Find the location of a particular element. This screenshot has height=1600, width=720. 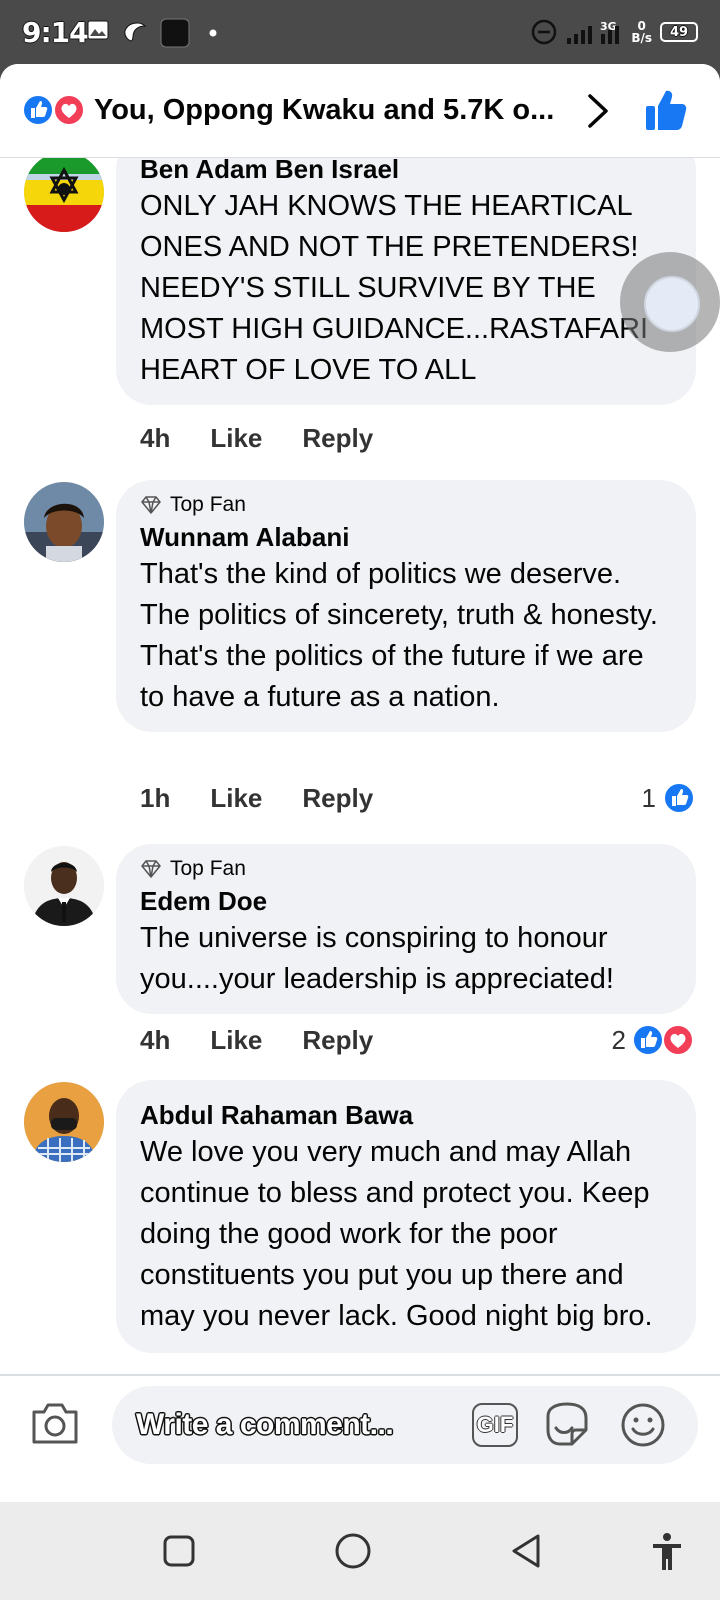

net-speed-unit: B/s is located at coordinates (641, 38).